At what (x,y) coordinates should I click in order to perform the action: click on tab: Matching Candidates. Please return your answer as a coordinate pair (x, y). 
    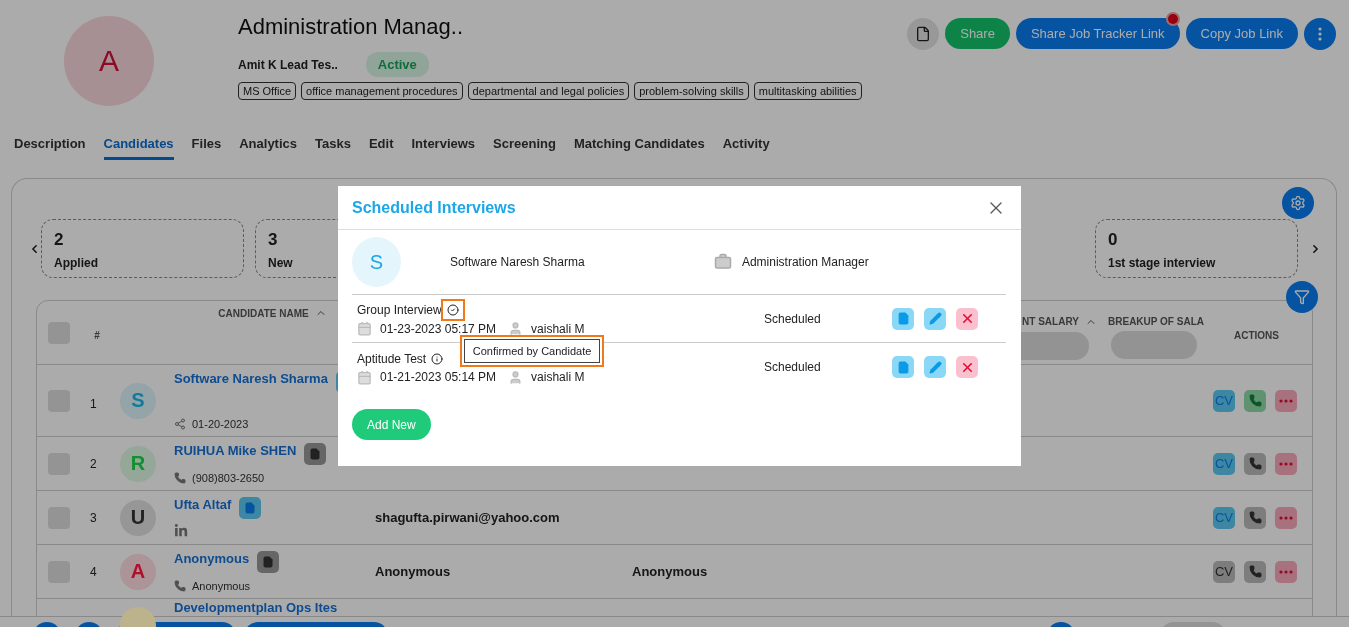
    Looking at the image, I should click on (639, 145).